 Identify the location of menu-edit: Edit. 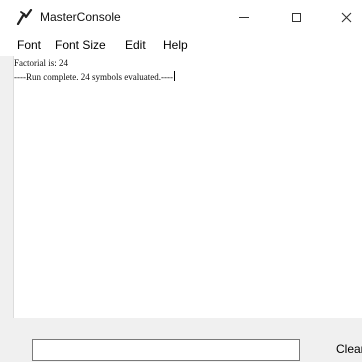
(135, 45).